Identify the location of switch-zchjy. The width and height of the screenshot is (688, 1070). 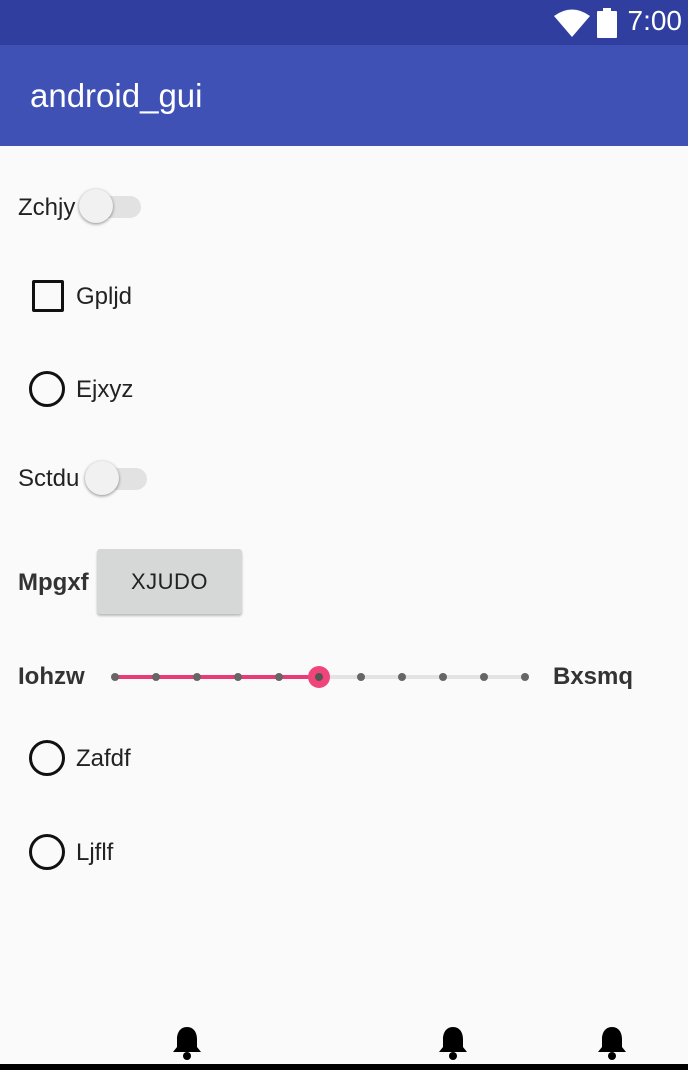
(111, 206).